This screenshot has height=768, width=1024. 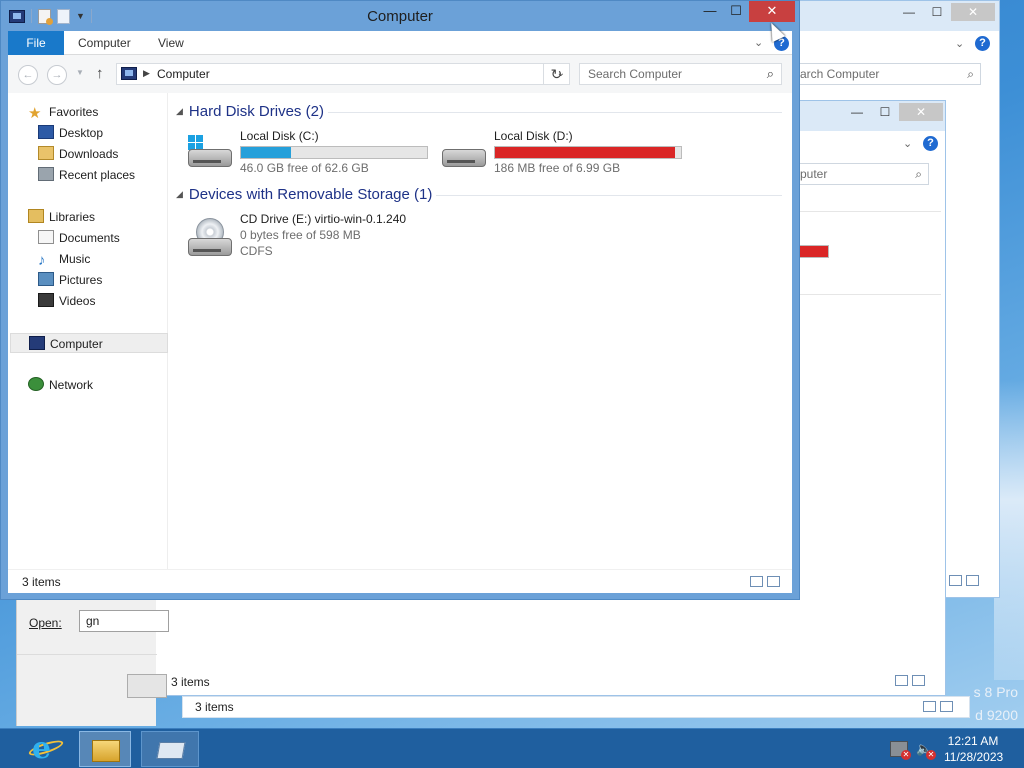 I want to click on ribbon: File Computer View ⌄ ?, so click(x=400, y=43).